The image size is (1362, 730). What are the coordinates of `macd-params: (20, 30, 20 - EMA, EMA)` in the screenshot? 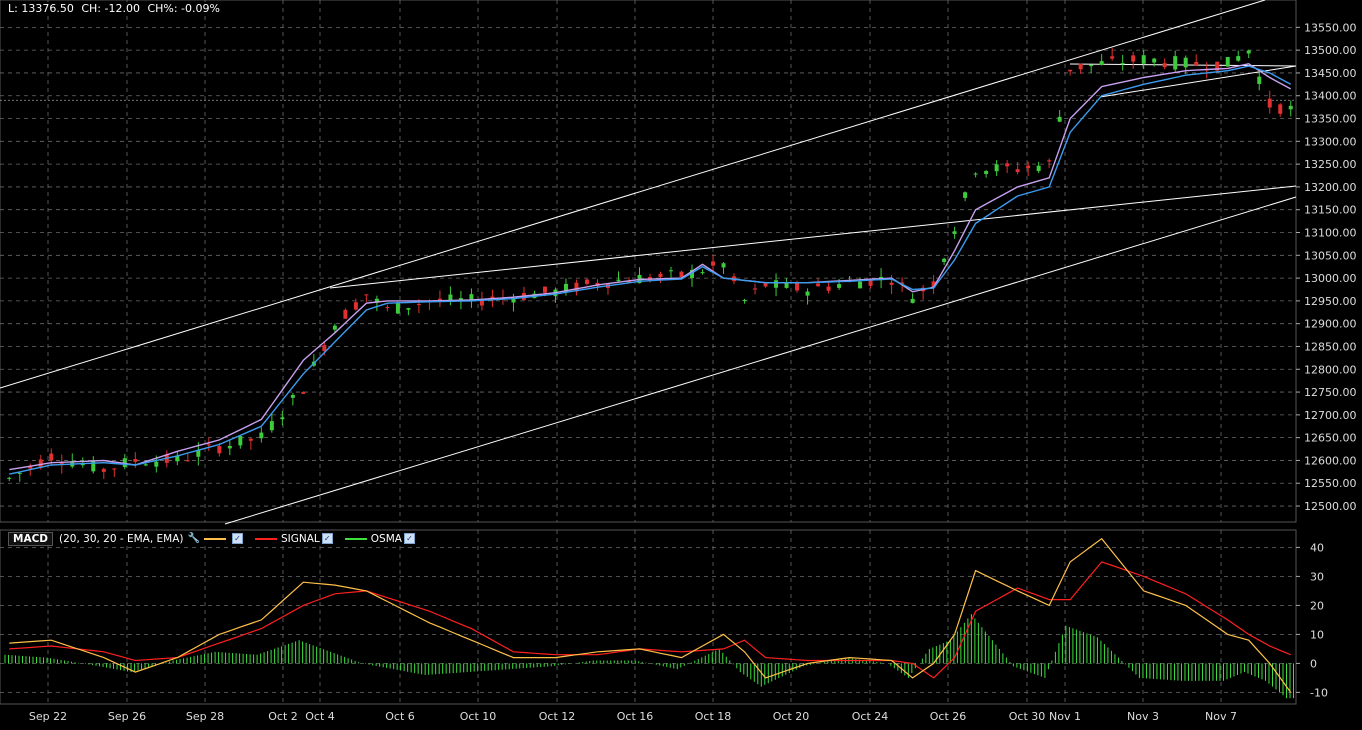 It's located at (121, 538).